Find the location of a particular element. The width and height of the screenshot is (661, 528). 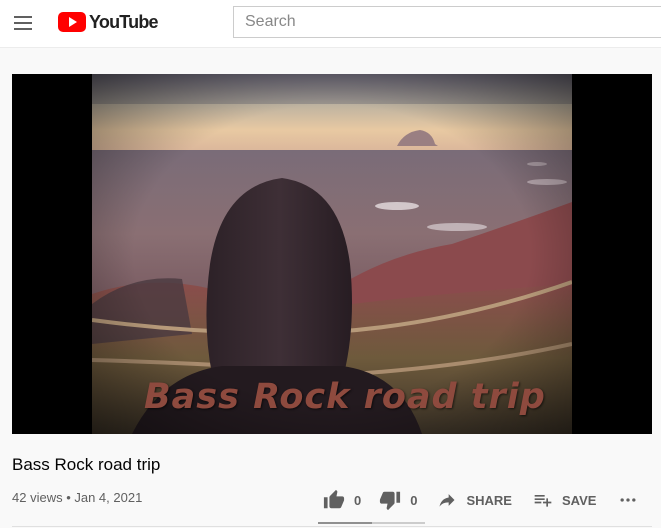

logo-text: YouTube is located at coordinates (124, 21).